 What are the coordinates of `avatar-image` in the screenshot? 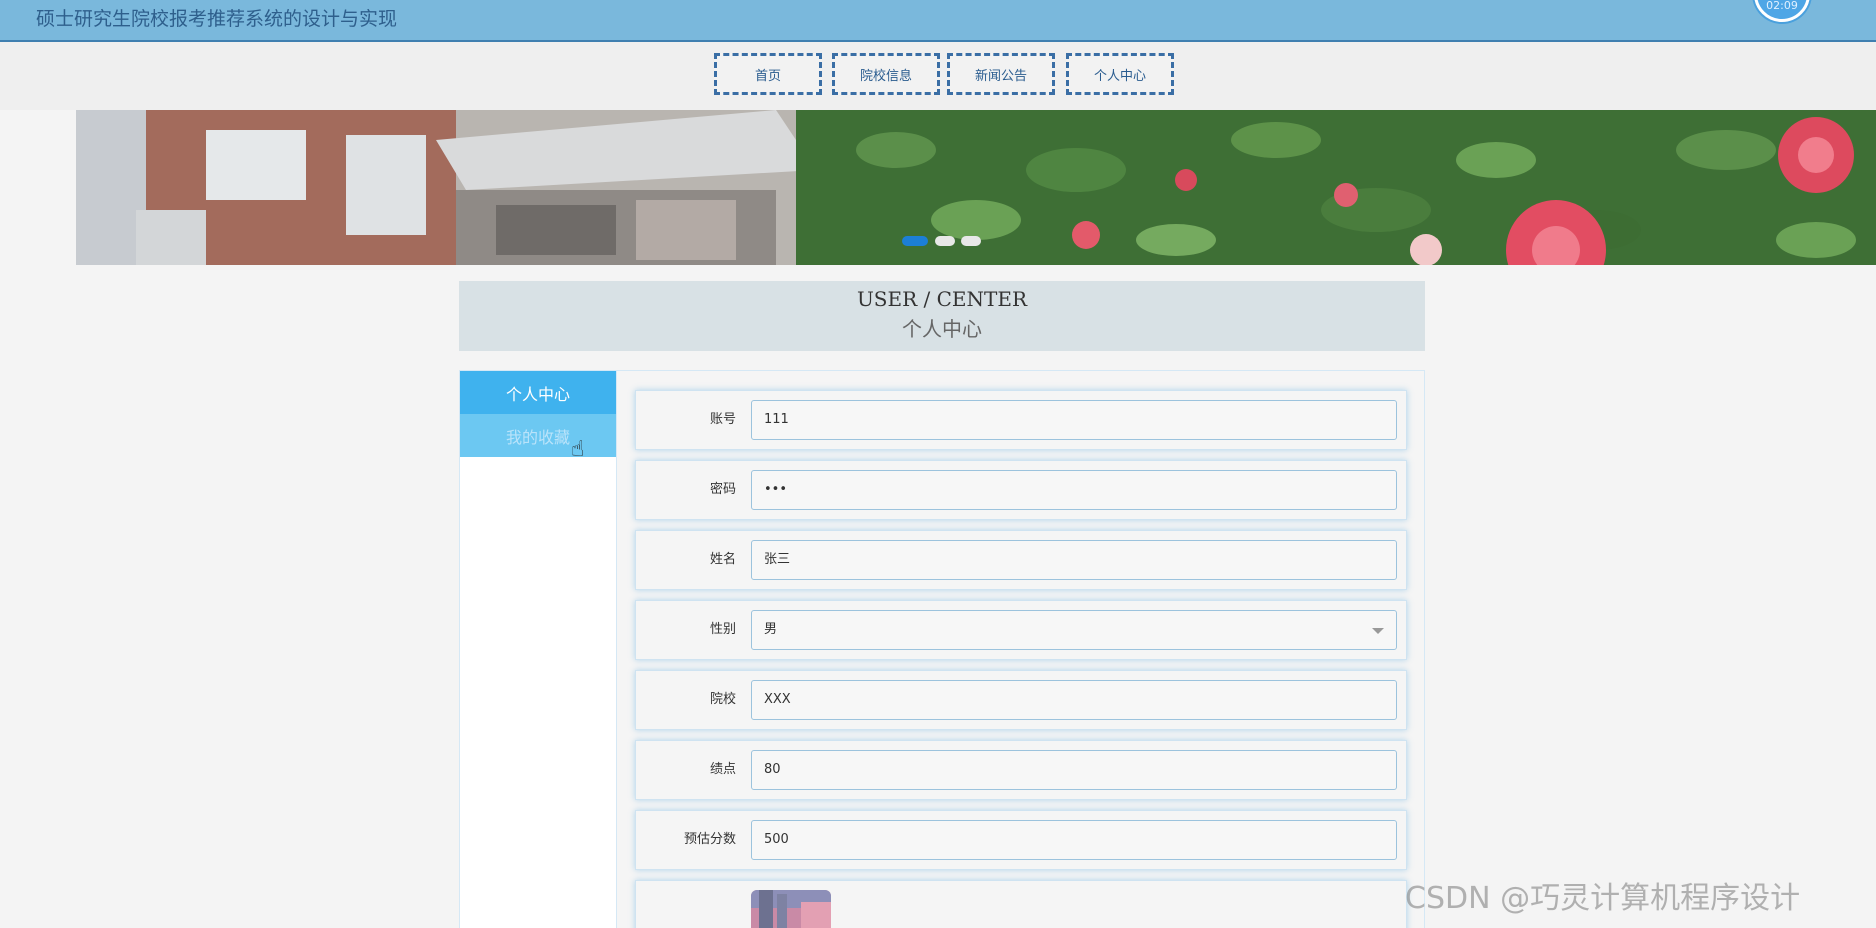 It's located at (791, 909).